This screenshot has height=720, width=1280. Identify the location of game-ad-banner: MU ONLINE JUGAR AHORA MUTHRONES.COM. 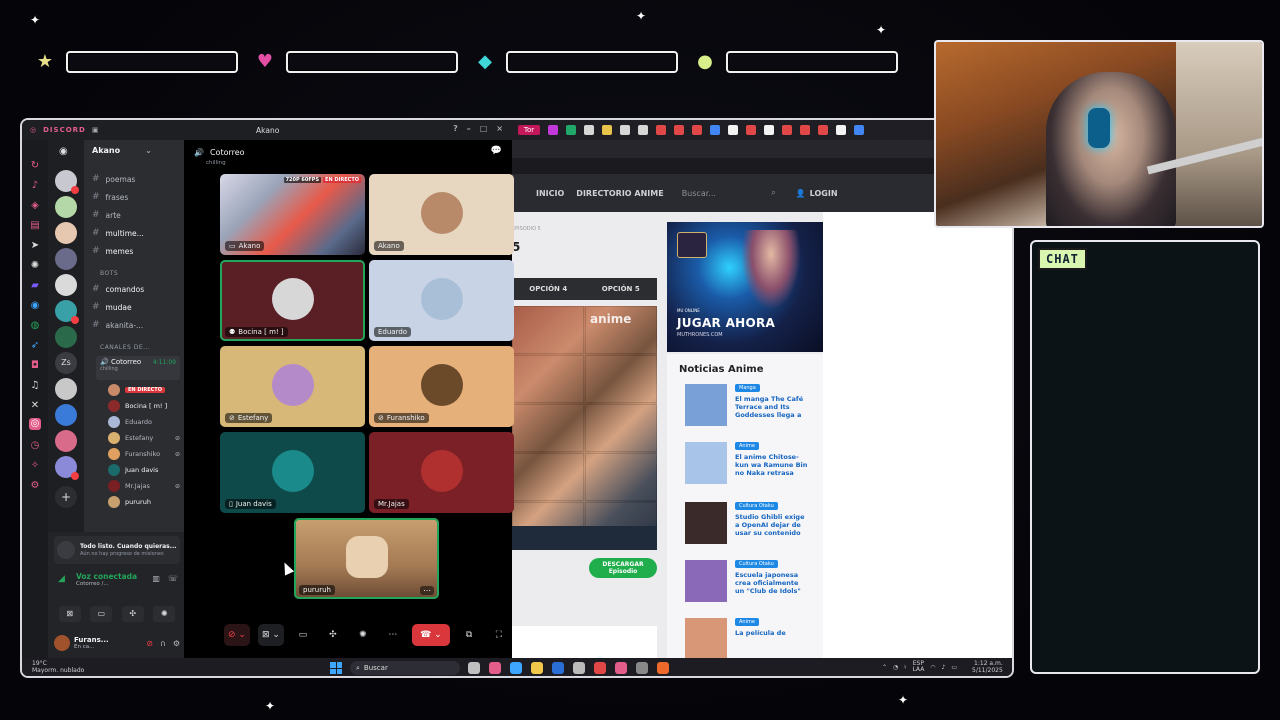
(745, 287).